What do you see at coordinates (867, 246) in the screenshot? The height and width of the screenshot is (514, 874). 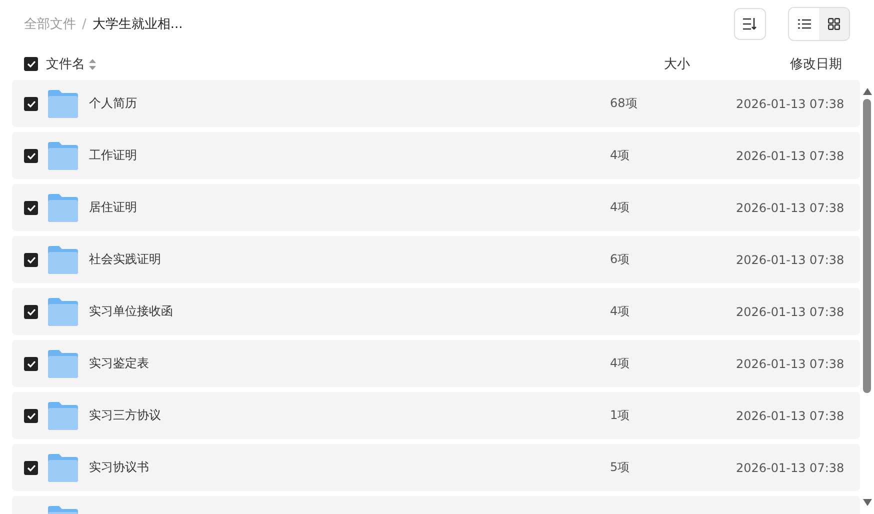 I see `scrollbar-thumb` at bounding box center [867, 246].